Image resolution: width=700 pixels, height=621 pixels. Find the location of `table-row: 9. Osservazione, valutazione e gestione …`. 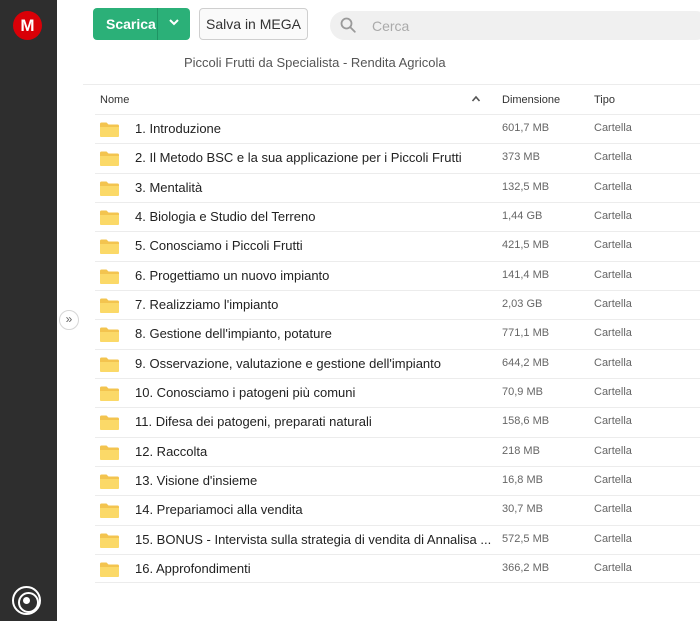

table-row: 9. Osservazione, valutazione e gestione … is located at coordinates (397, 363).